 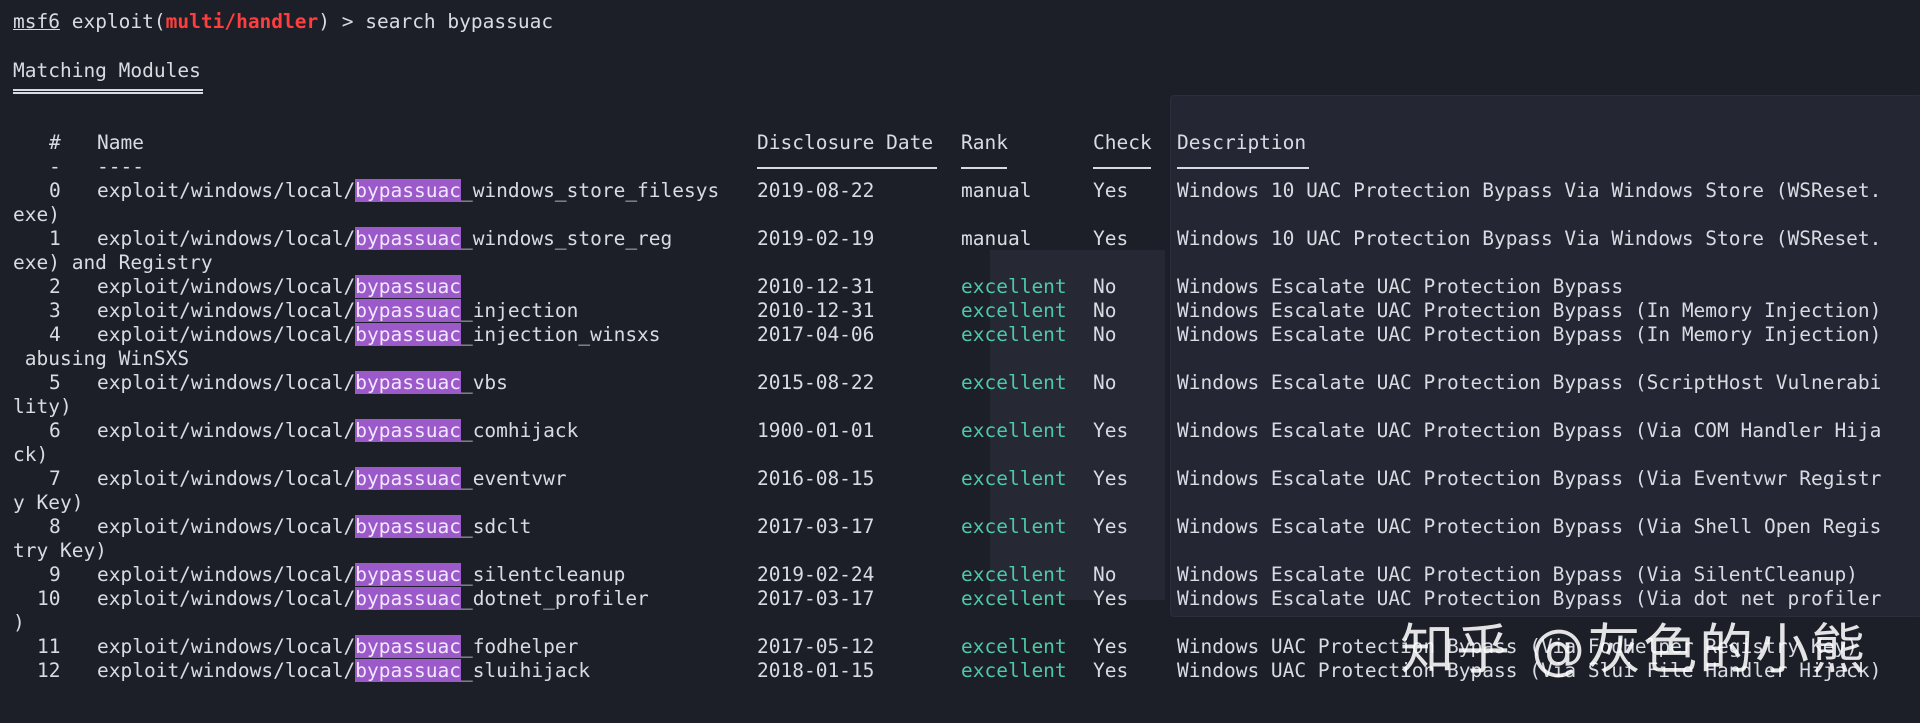 I want to click on description: Windows Escalate UAC Protection Bypass, so click(x=1400, y=286).